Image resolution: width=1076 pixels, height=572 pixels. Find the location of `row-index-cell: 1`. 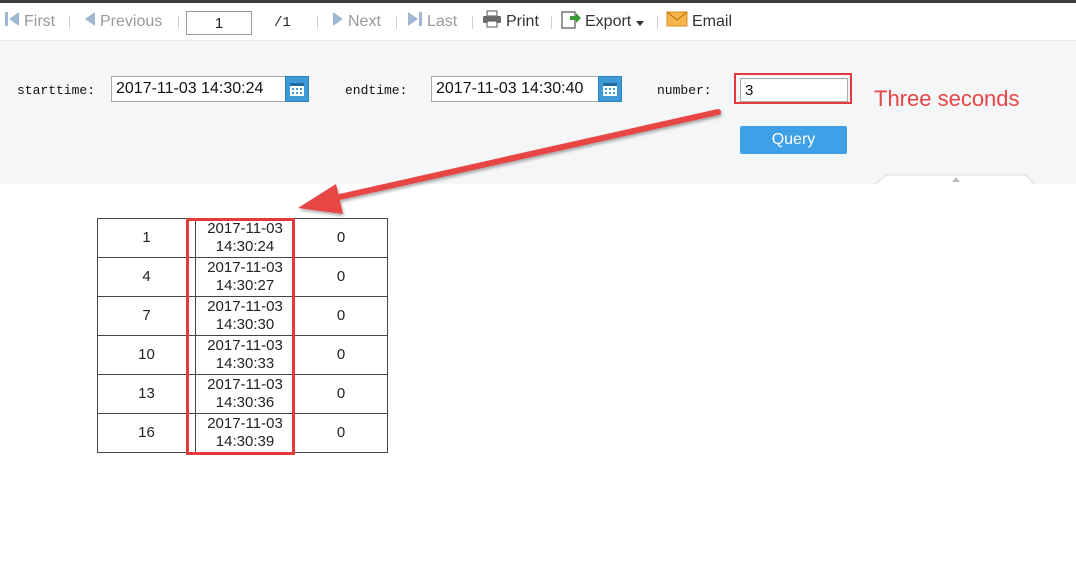

row-index-cell: 1 is located at coordinates (146, 238).